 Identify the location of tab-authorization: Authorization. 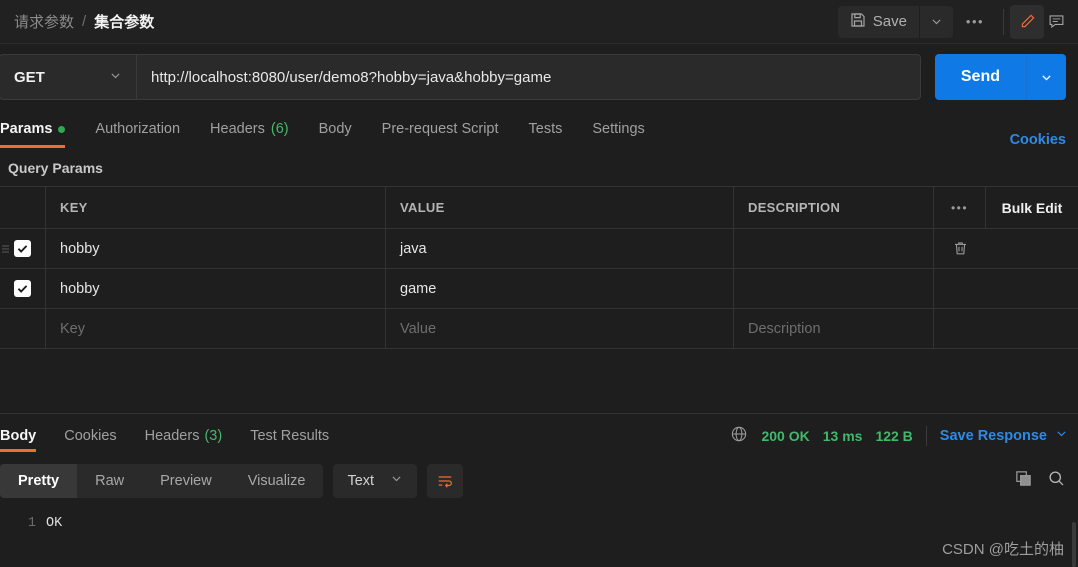
(137, 129).